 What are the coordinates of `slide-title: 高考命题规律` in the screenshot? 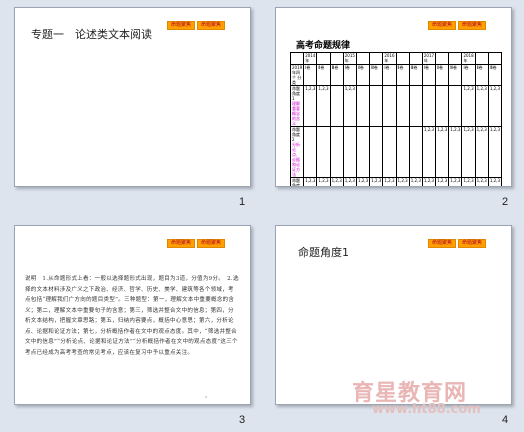 It's located at (323, 46).